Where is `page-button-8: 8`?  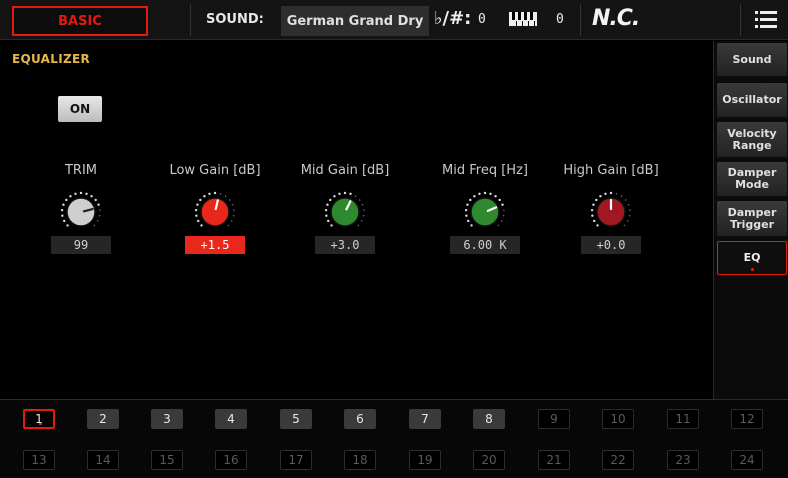
page-button-8: 8 is located at coordinates (489, 419).